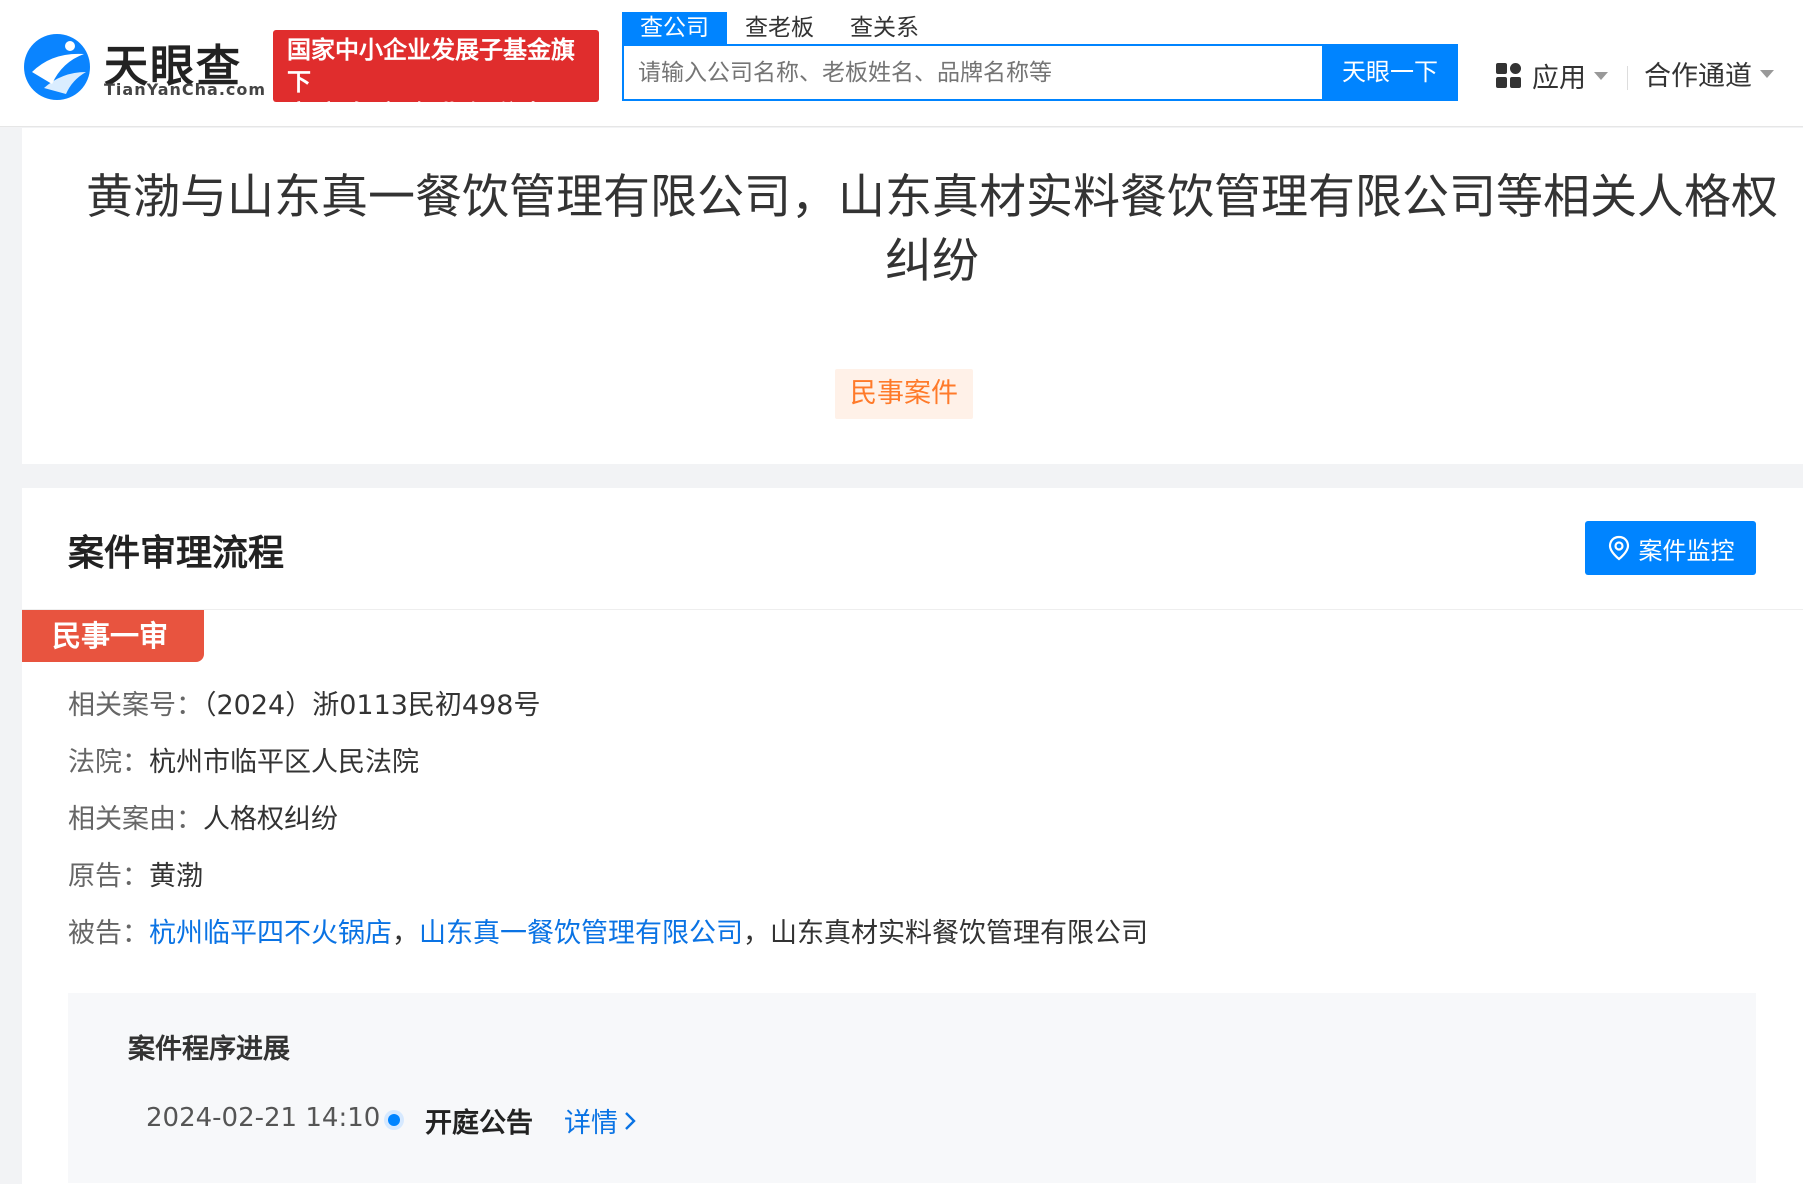 Image resolution: width=1803 pixels, height=1184 pixels. Describe the element at coordinates (135, 819) in the screenshot. I see `cause-label: 相关案由：` at that location.